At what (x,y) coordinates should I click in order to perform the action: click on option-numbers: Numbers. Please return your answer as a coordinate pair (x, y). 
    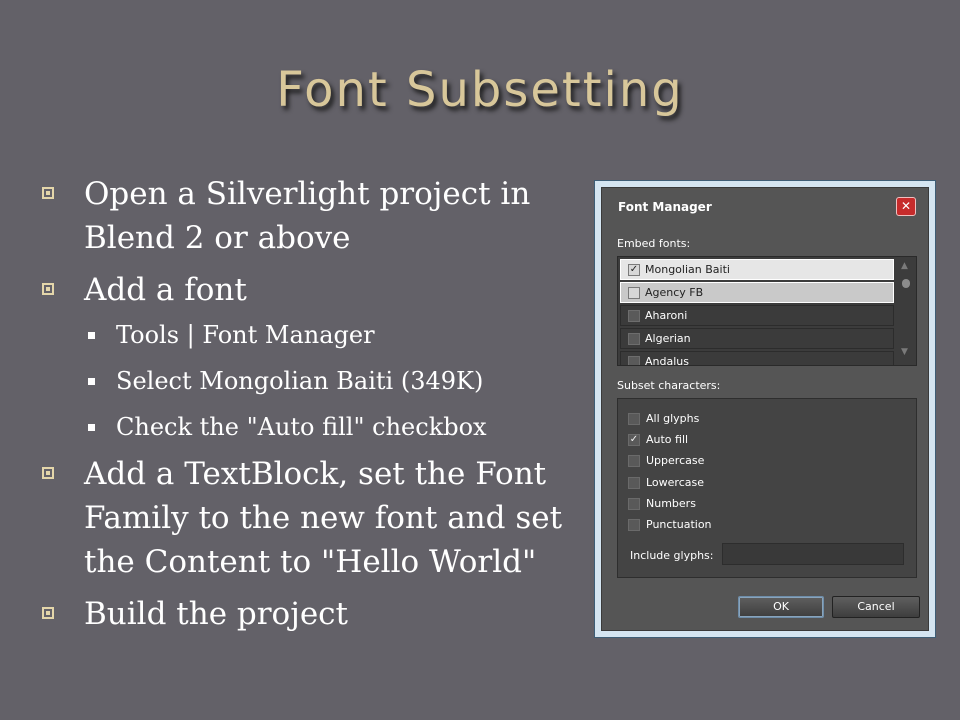
    Looking at the image, I should click on (662, 505).